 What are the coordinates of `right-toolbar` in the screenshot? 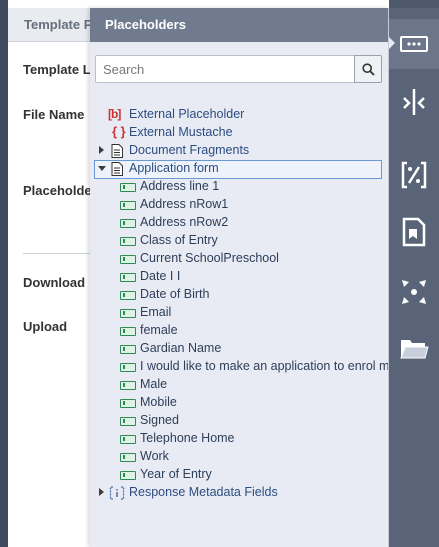 It's located at (414, 273).